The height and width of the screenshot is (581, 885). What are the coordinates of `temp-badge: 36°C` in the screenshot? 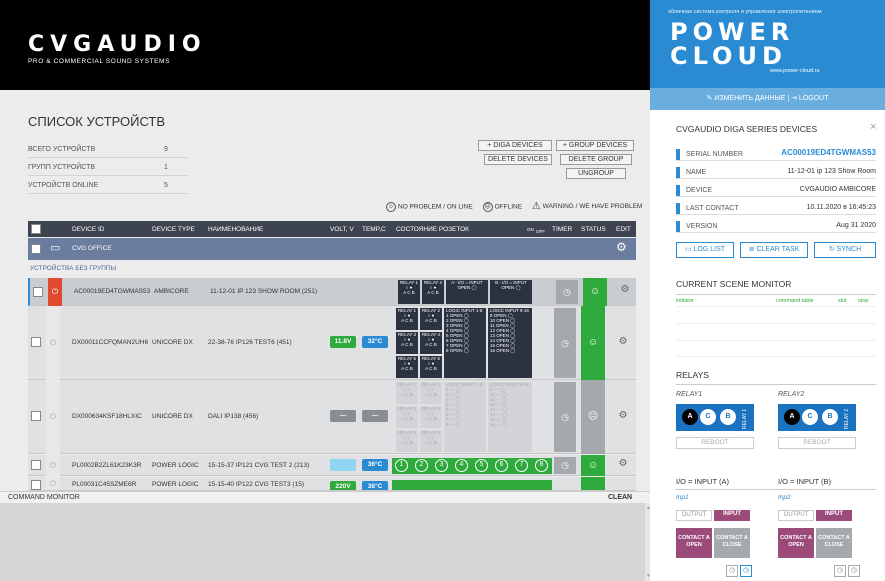 It's located at (375, 485).